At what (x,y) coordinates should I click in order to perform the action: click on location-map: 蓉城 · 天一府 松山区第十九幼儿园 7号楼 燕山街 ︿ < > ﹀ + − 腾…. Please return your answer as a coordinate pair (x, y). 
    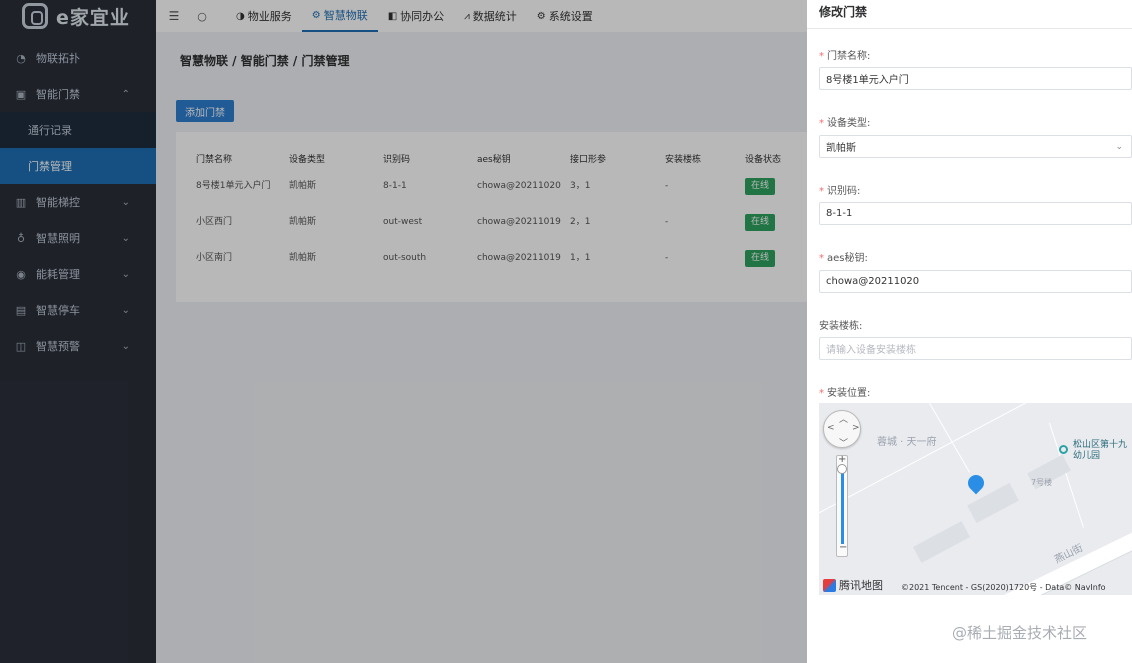
    Looking at the image, I should click on (975, 499).